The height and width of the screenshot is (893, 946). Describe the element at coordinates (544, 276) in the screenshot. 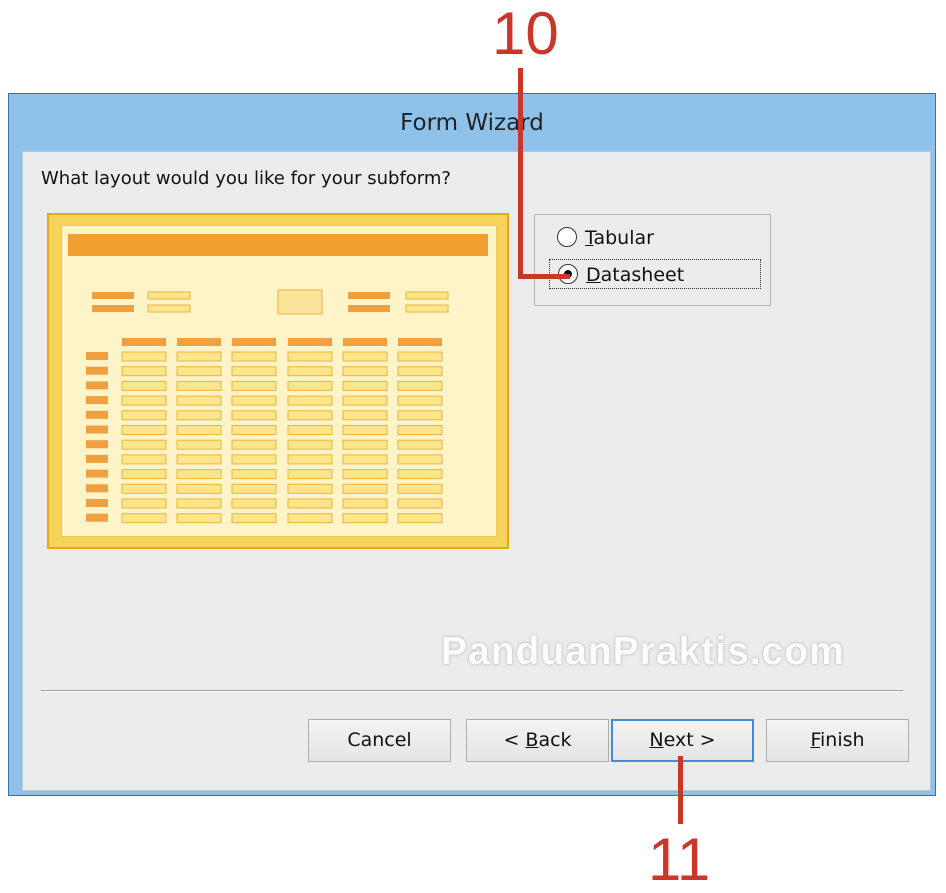

I see `callout-10-horizontal-line` at that location.